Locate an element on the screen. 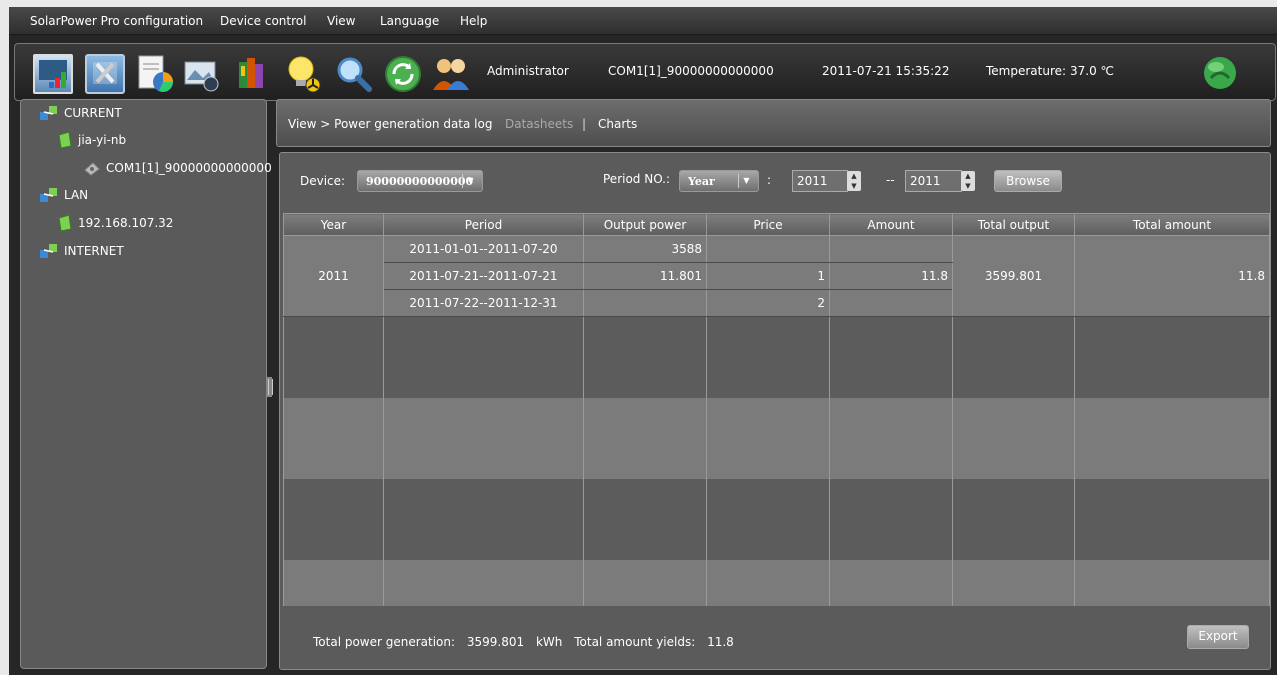 The height and width of the screenshot is (675, 1277). from-year-spinner: 2011 ▲ ▼ is located at coordinates (826, 181).